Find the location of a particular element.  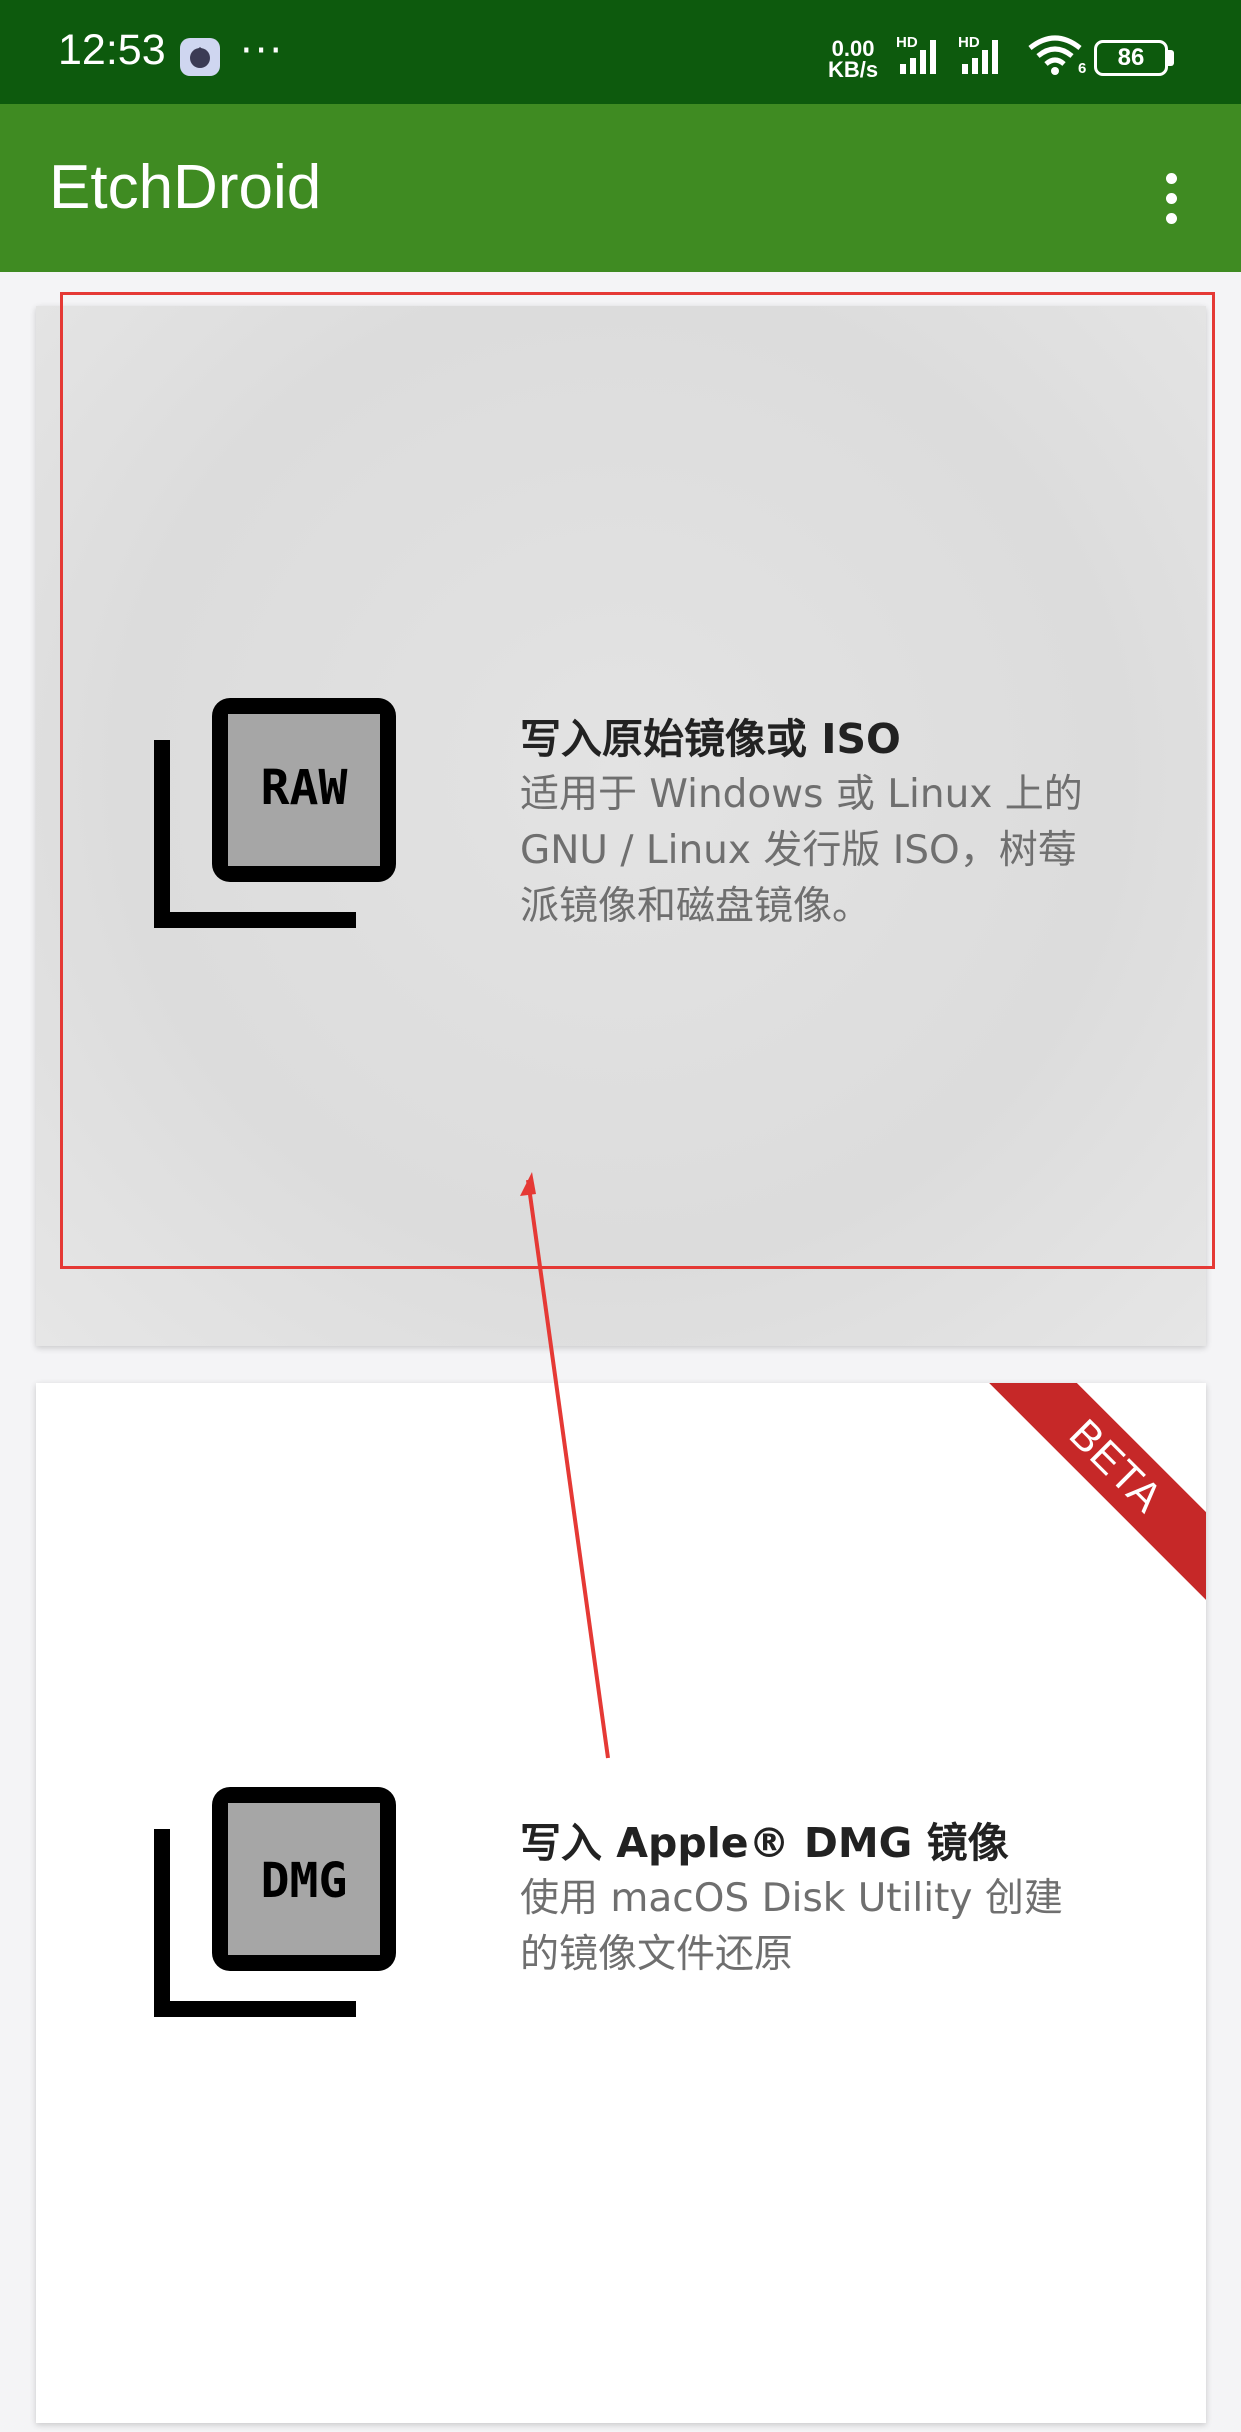

app-notification-icon is located at coordinates (200, 57).